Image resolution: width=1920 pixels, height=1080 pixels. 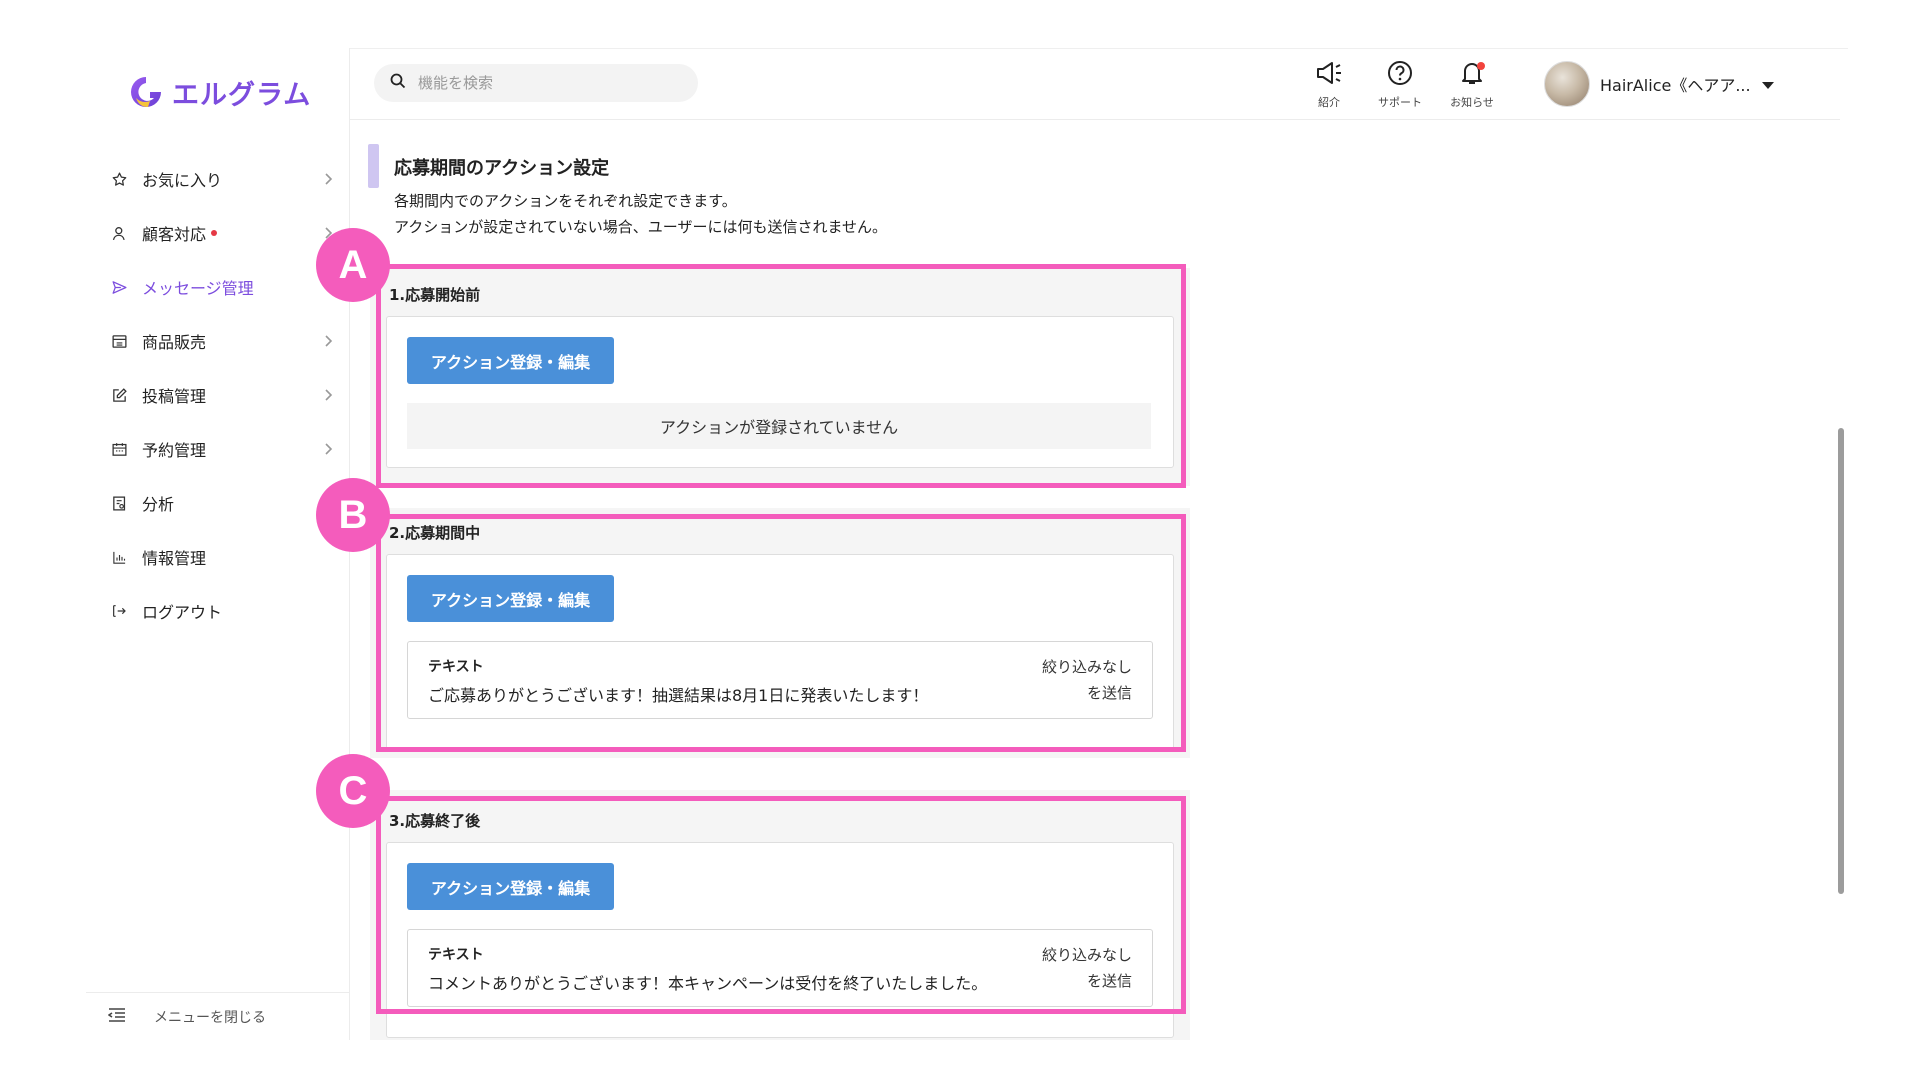 What do you see at coordinates (1400, 75) in the screenshot?
I see `help-icon` at bounding box center [1400, 75].